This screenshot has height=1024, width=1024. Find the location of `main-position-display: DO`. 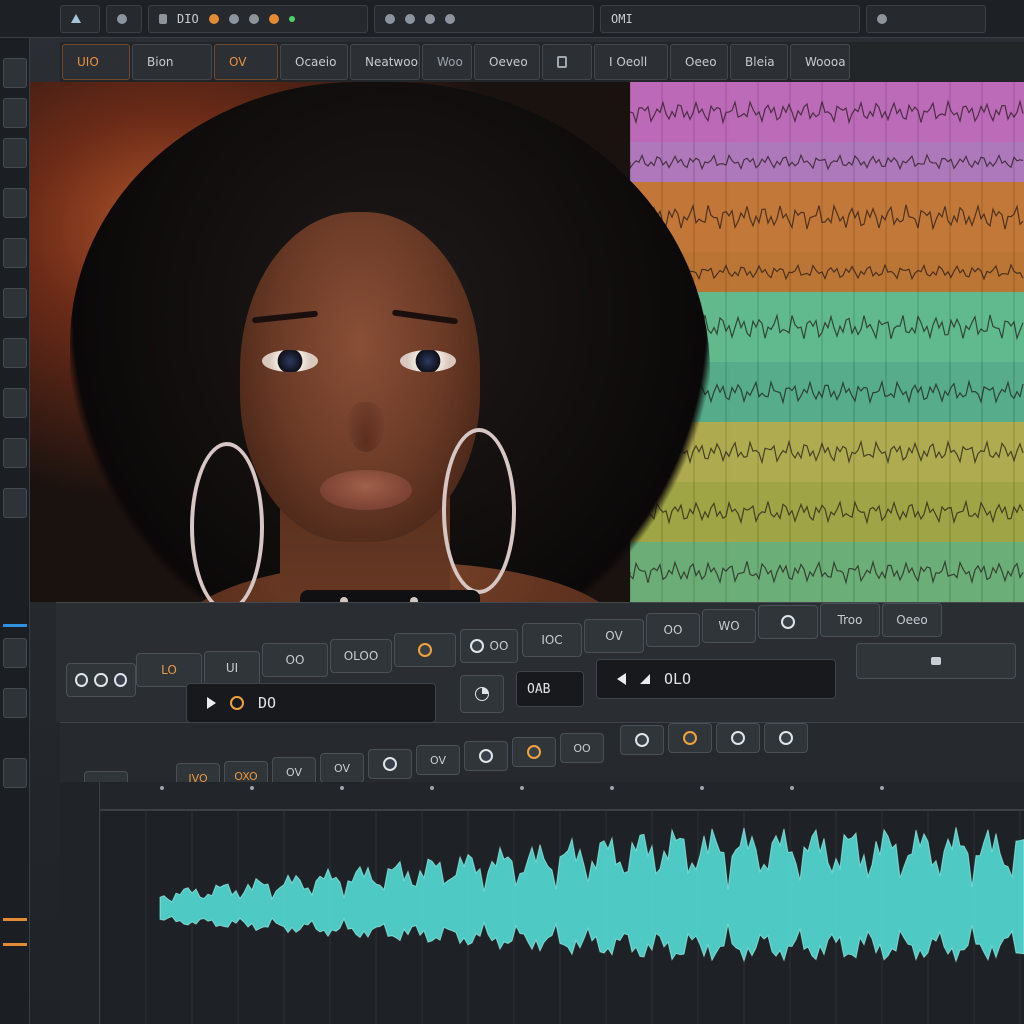

main-position-display: DO is located at coordinates (311, 703).